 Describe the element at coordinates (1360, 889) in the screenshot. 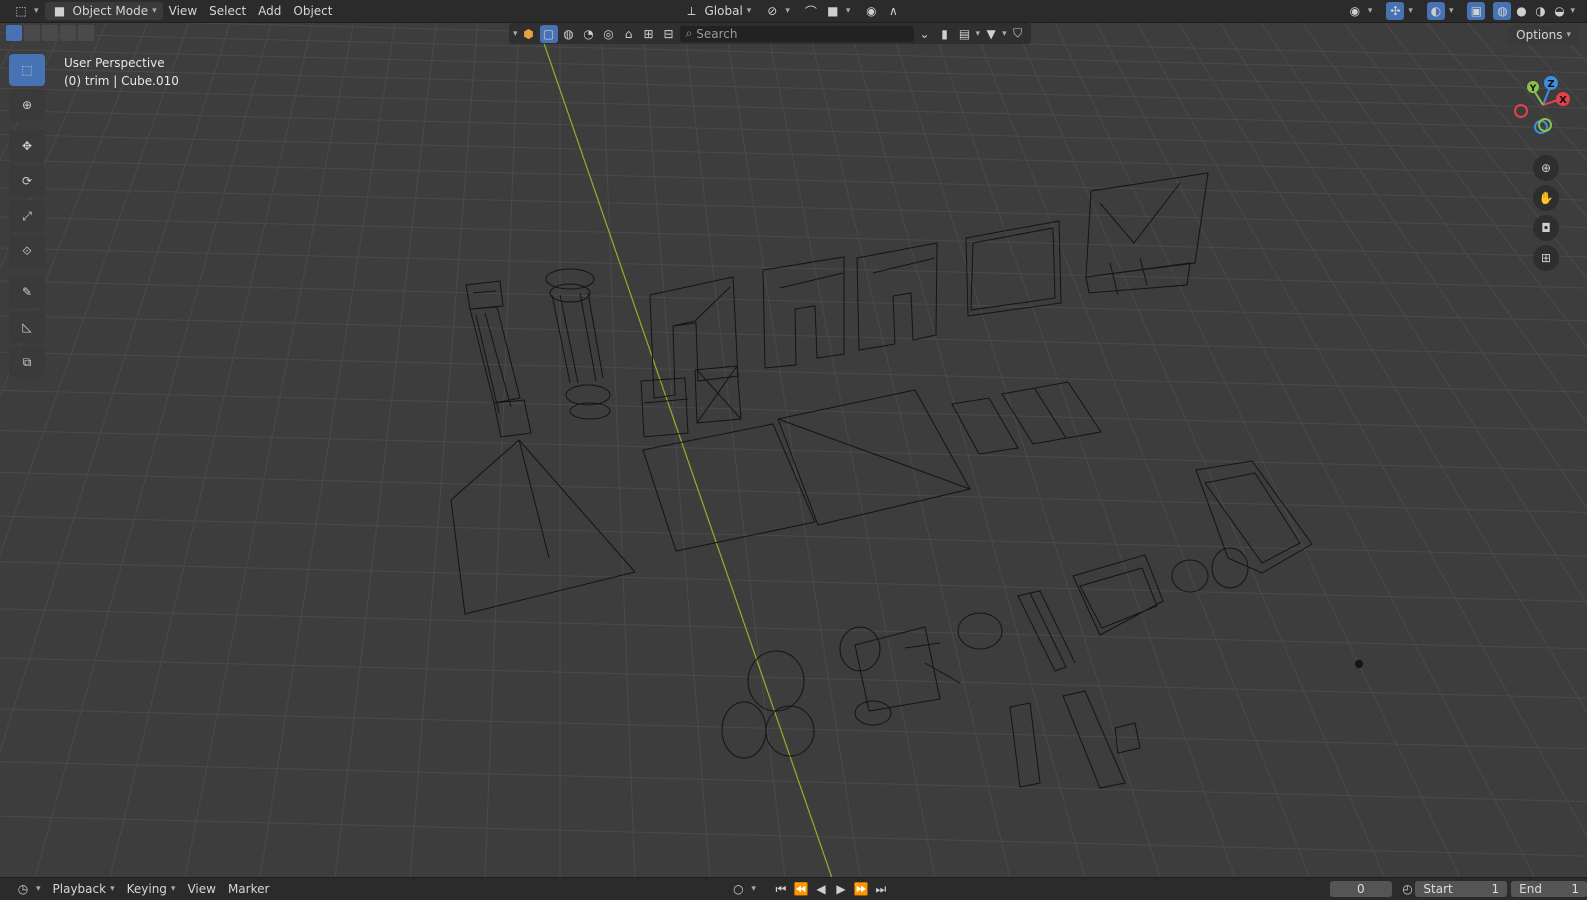

I see `current-frame-field: 0` at that location.